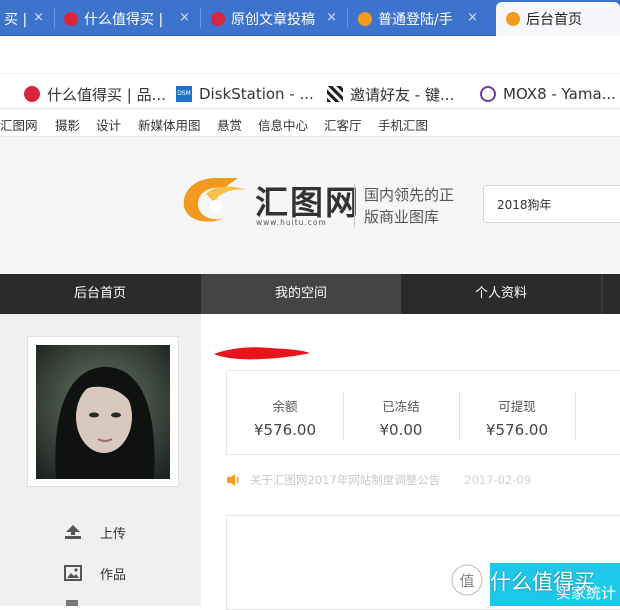  I want to click on site-nav-item: 汇客厅, so click(343, 124).